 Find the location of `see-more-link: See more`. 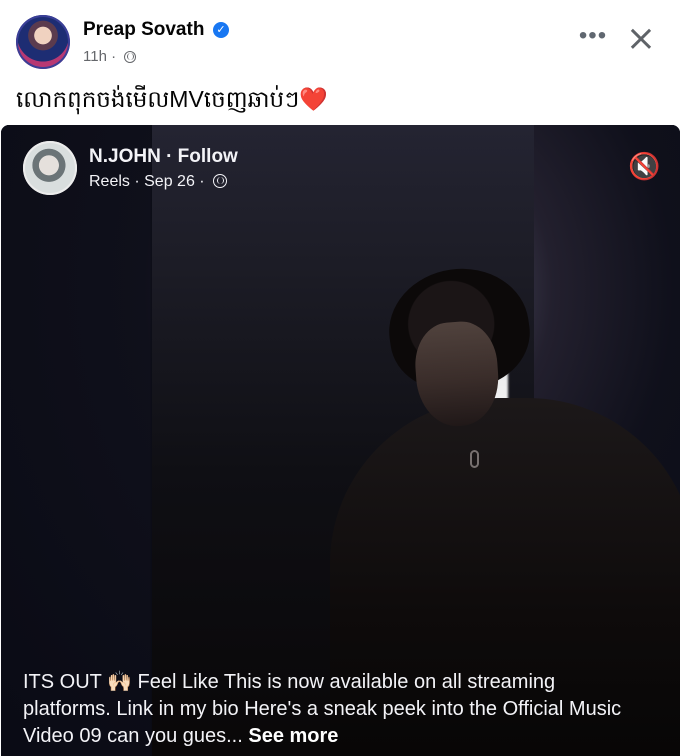

see-more-link: See more is located at coordinates (293, 736).